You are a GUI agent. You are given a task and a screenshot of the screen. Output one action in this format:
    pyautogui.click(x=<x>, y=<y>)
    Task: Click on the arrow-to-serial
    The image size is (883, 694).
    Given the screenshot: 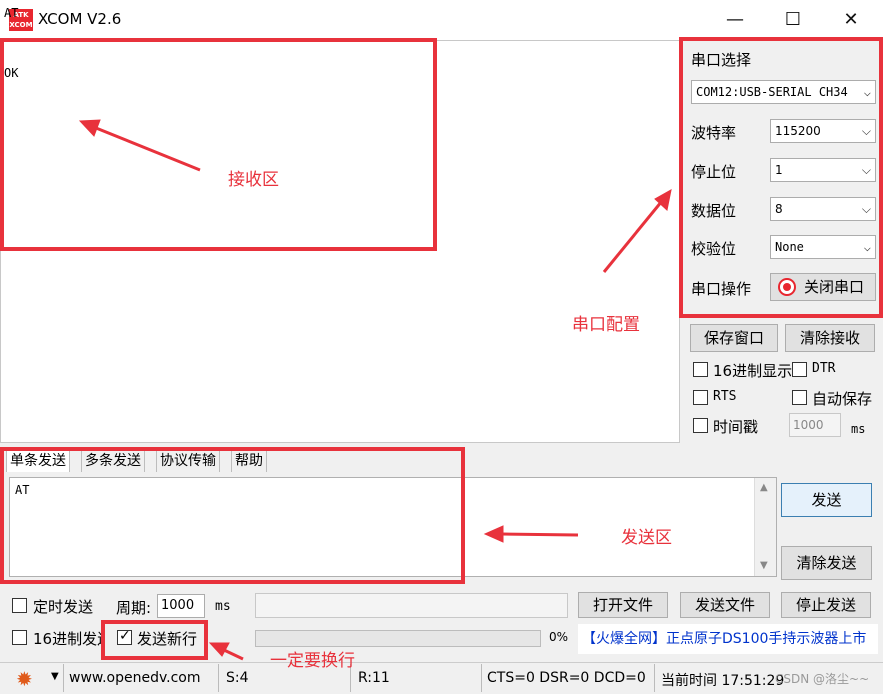 What is the action you would take?
    pyautogui.click(x=637, y=231)
    